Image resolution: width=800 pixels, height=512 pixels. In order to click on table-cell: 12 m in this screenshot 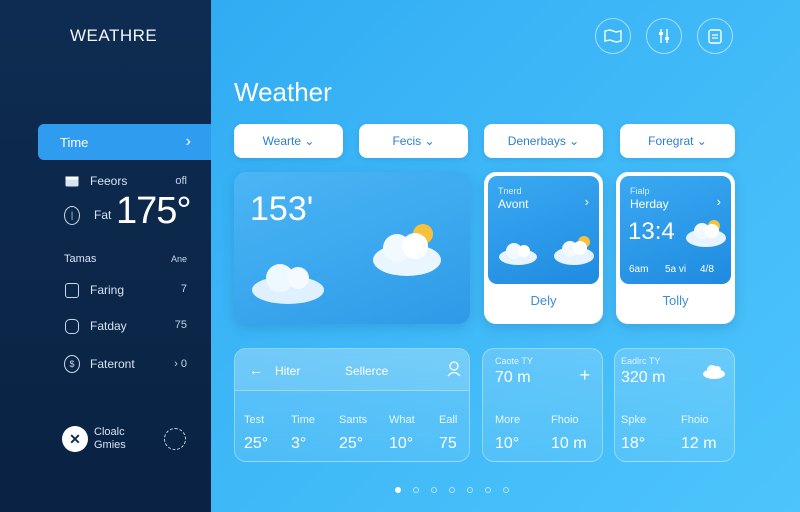, I will do `click(699, 443)`.